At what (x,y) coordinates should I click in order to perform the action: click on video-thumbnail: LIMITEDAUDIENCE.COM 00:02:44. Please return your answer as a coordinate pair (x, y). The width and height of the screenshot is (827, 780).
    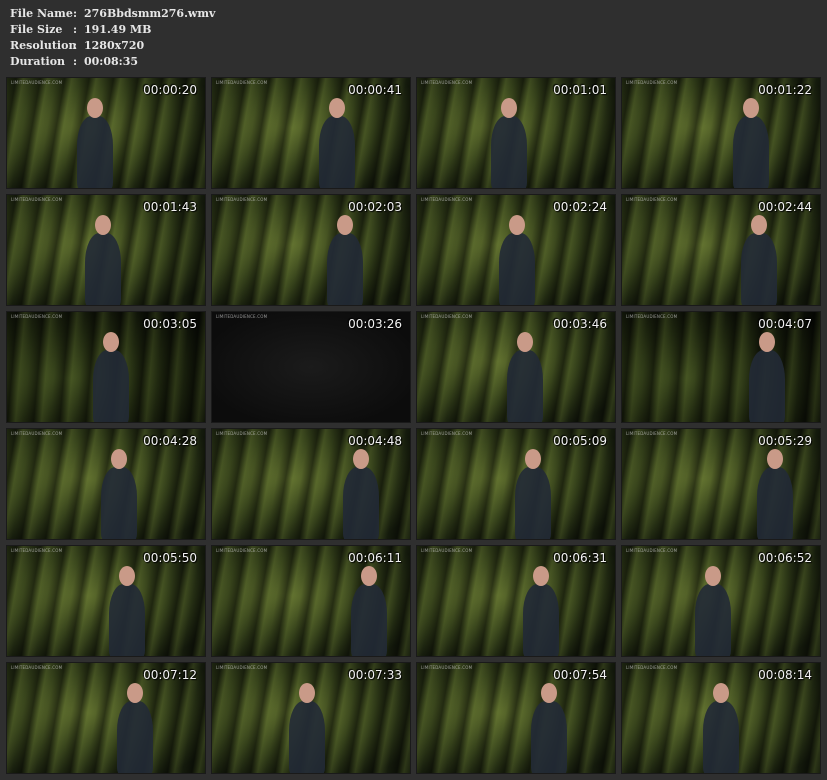
    Looking at the image, I should click on (721, 250).